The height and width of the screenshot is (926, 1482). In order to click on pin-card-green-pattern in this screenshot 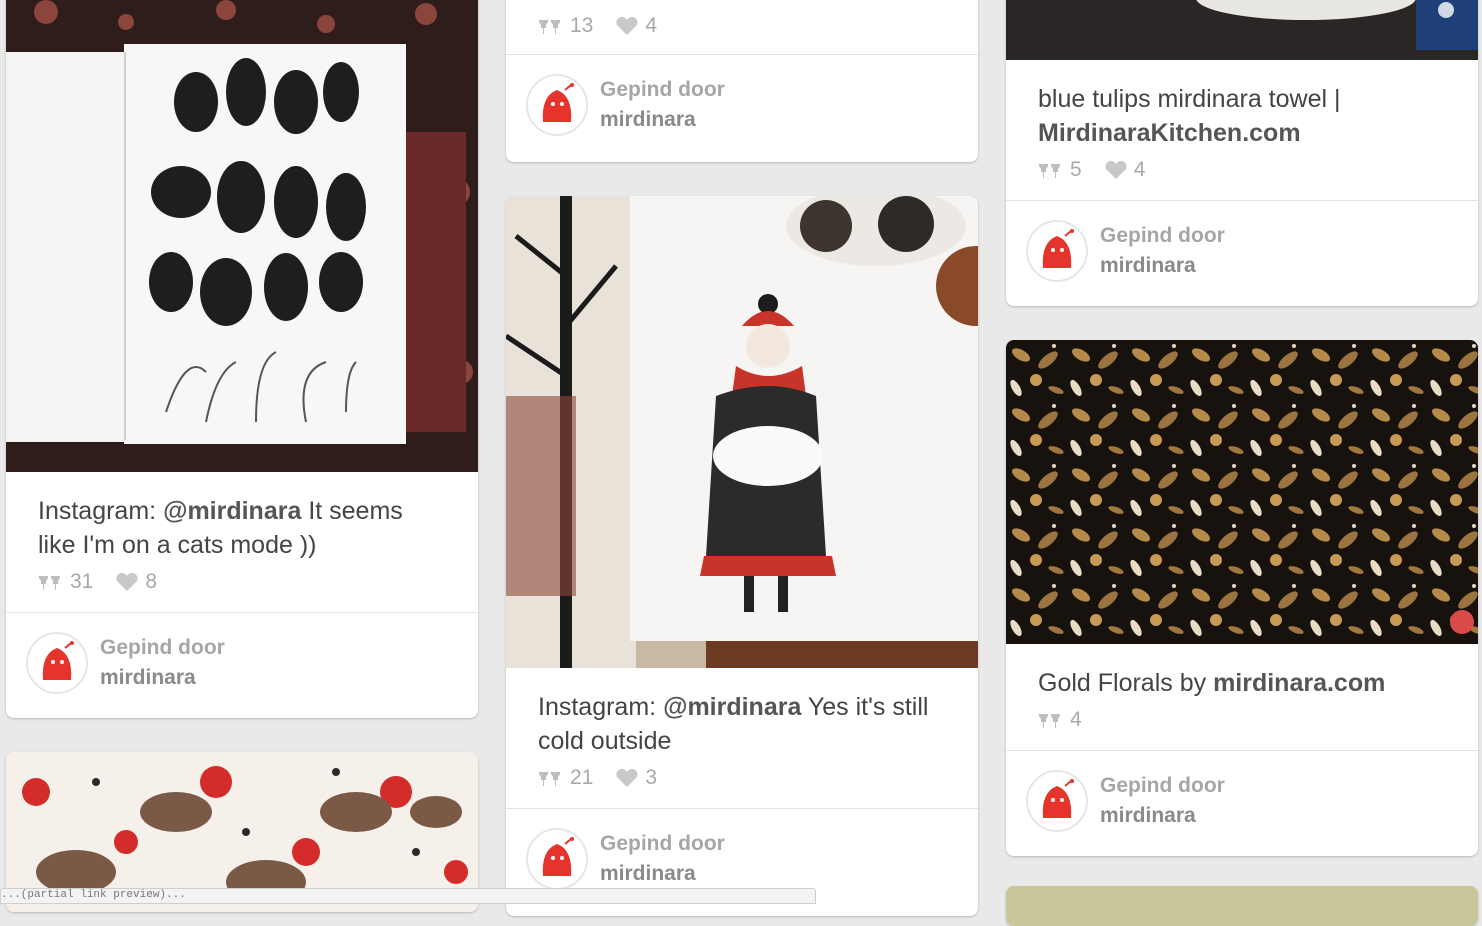, I will do `click(1242, 906)`.